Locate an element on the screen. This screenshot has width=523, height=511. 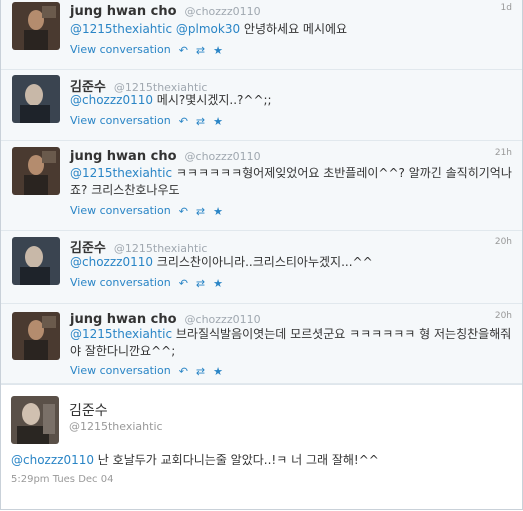
tweet-text: @chozzz0110 메시?몇시겠지..?^^;; is located at coordinates (171, 100).